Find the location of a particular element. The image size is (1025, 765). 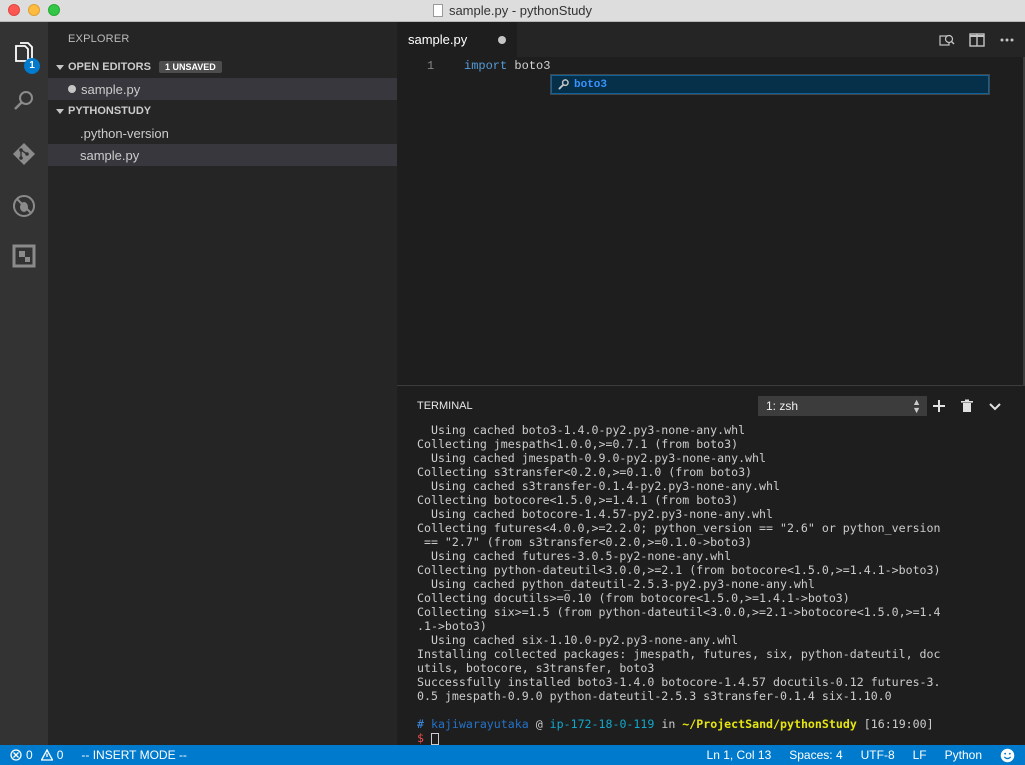

open-editors-header: OPEN EDITORS 1 UNSAVED is located at coordinates (222, 67).